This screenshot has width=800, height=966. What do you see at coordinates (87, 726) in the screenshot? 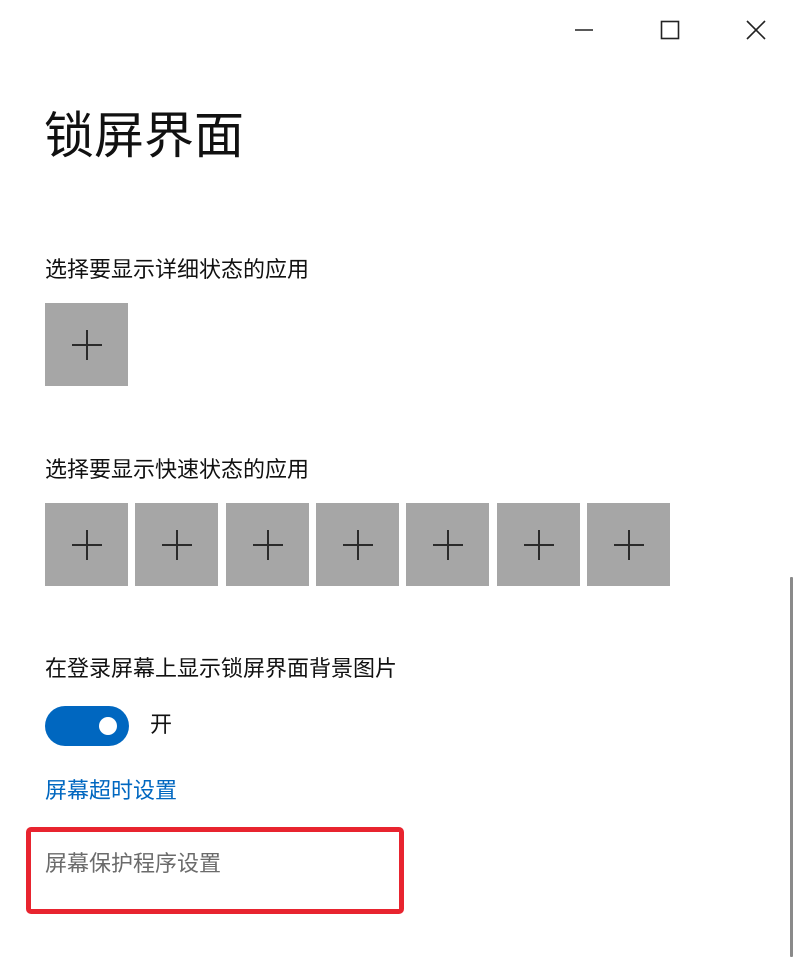
I see `login-background-toggle` at bounding box center [87, 726].